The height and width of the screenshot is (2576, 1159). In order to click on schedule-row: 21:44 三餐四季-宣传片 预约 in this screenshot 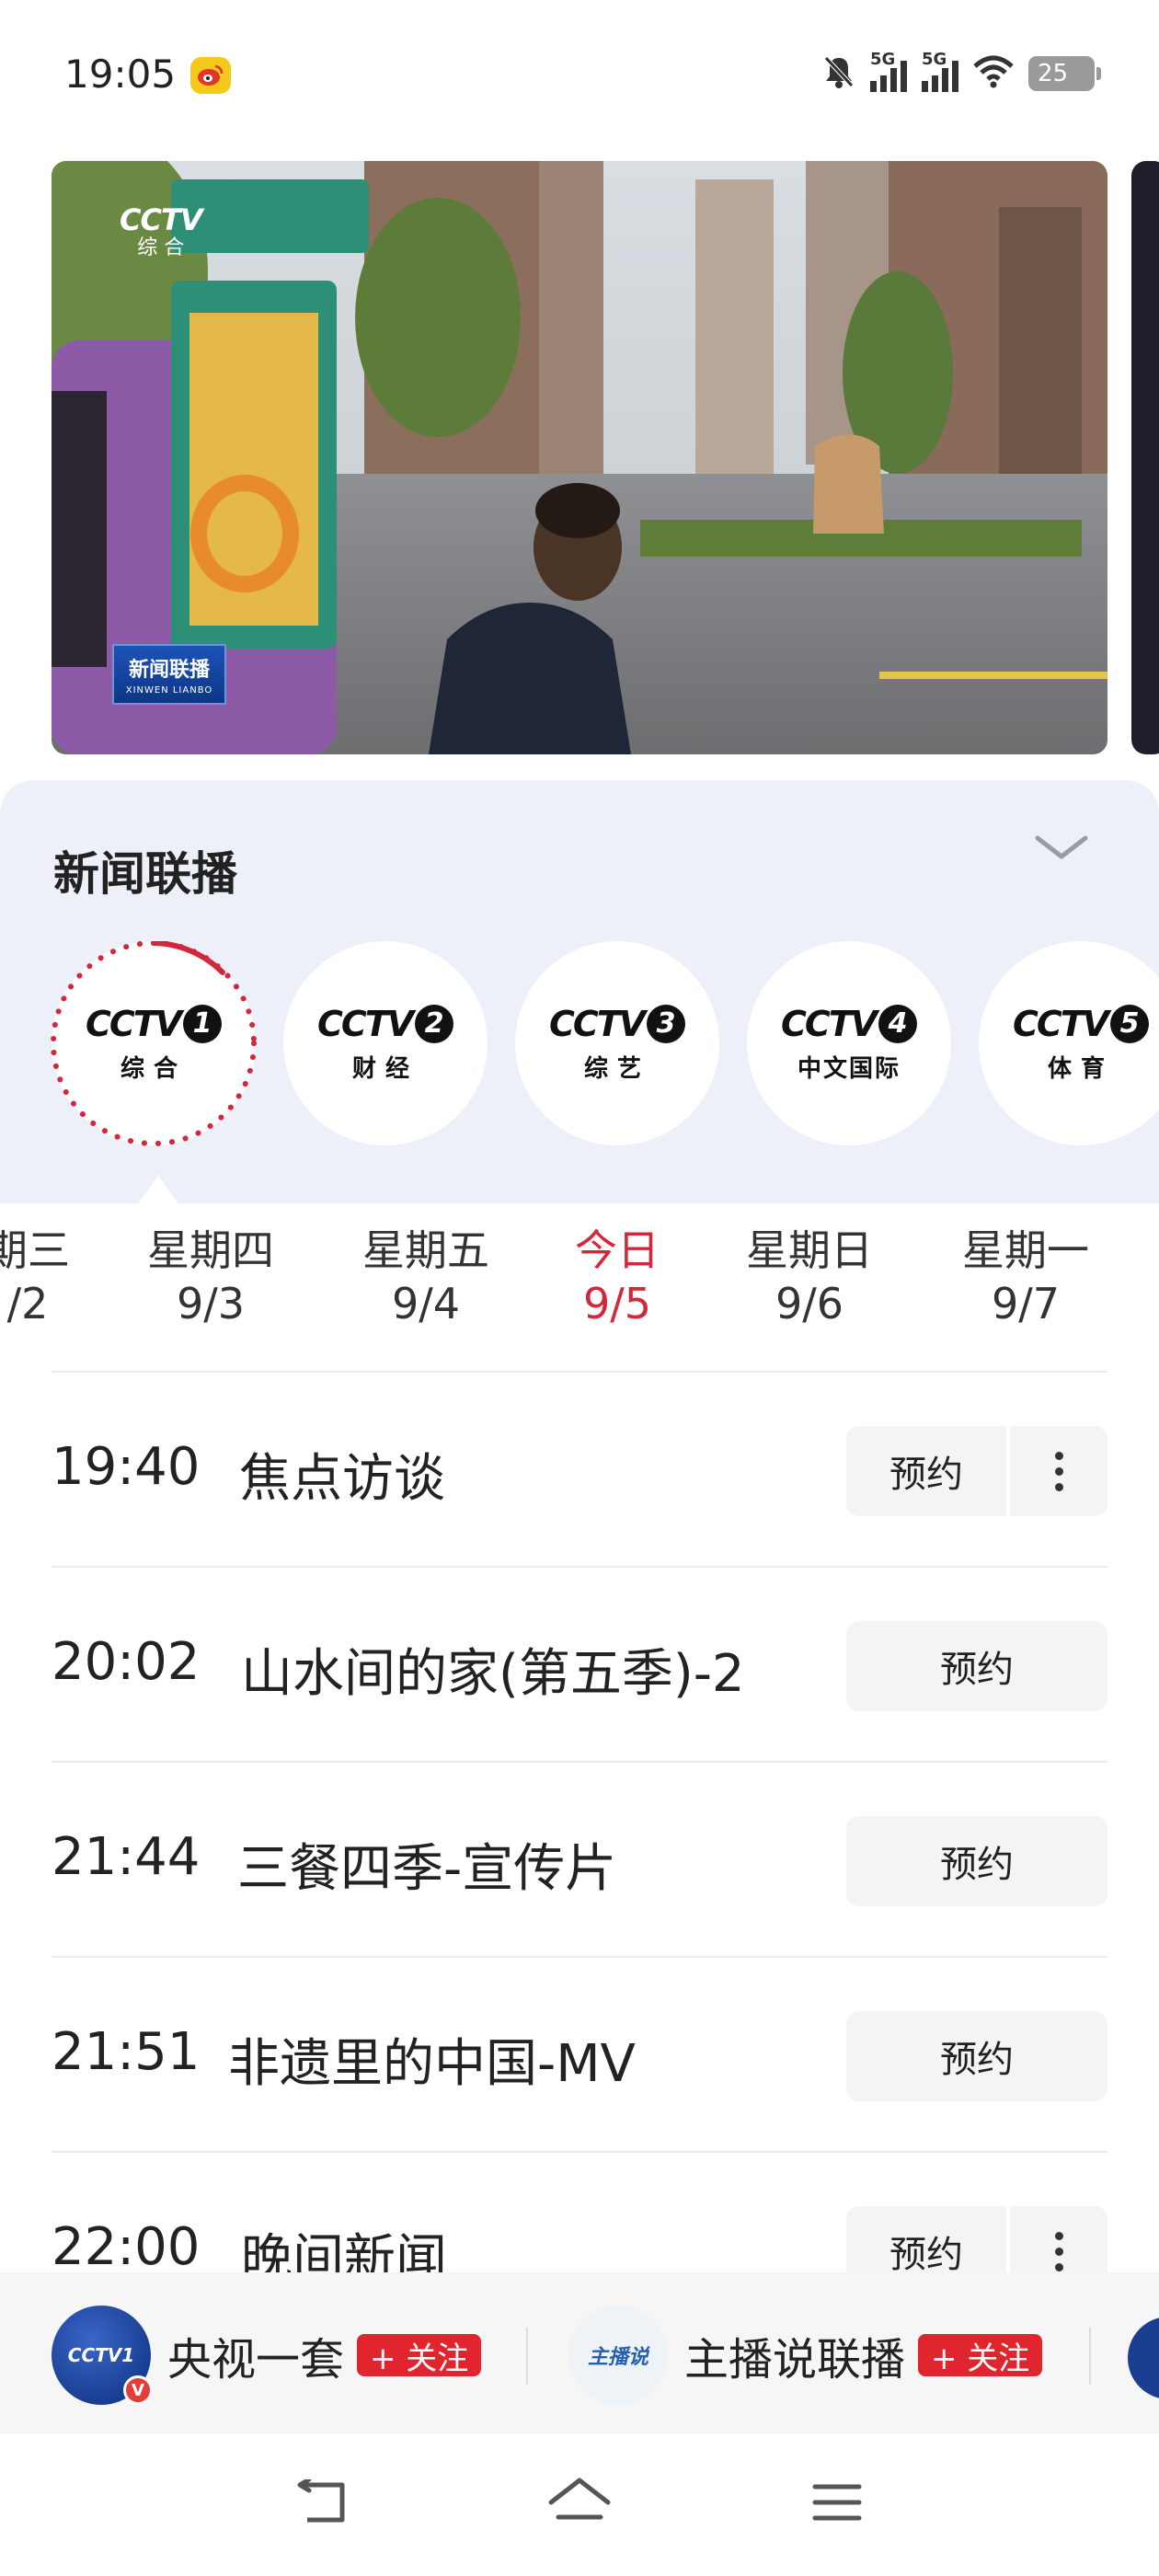, I will do `click(579, 1860)`.